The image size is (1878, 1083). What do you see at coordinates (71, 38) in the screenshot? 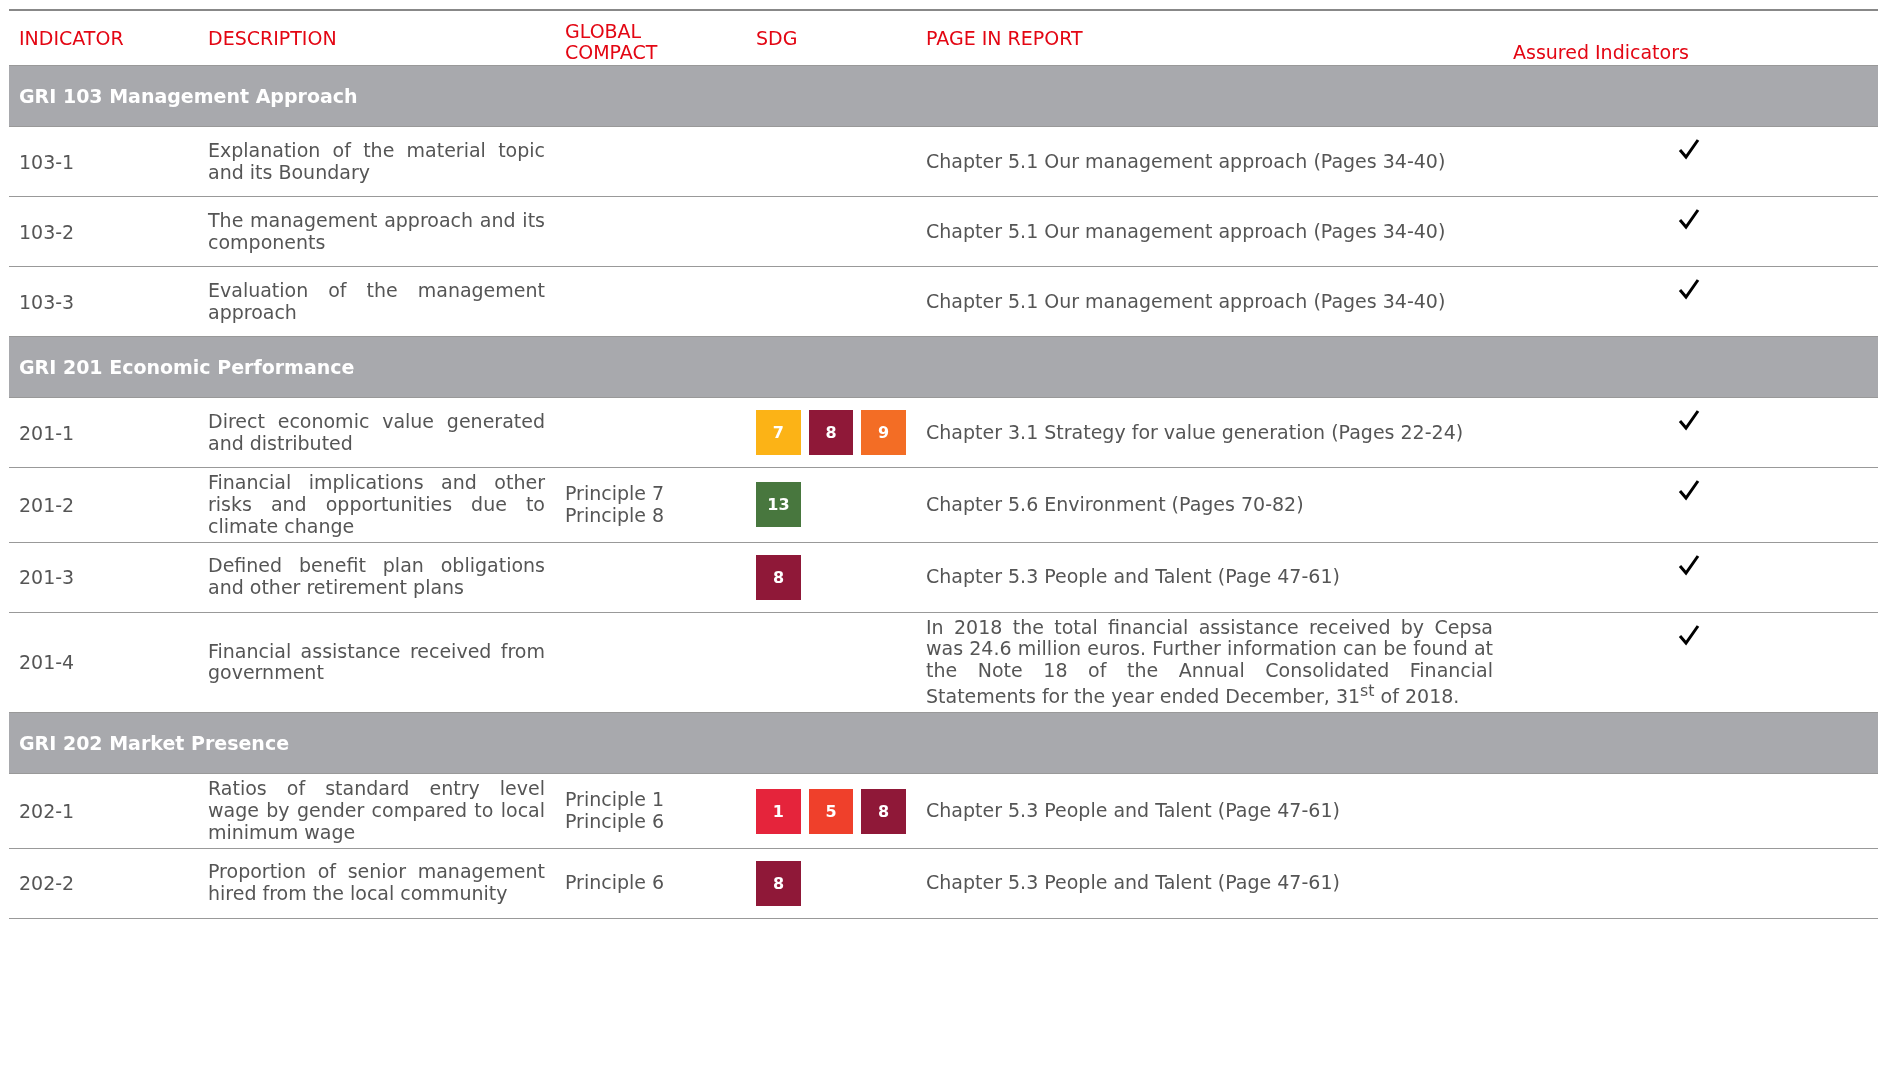
I see `column-header: INDICATOR` at bounding box center [71, 38].